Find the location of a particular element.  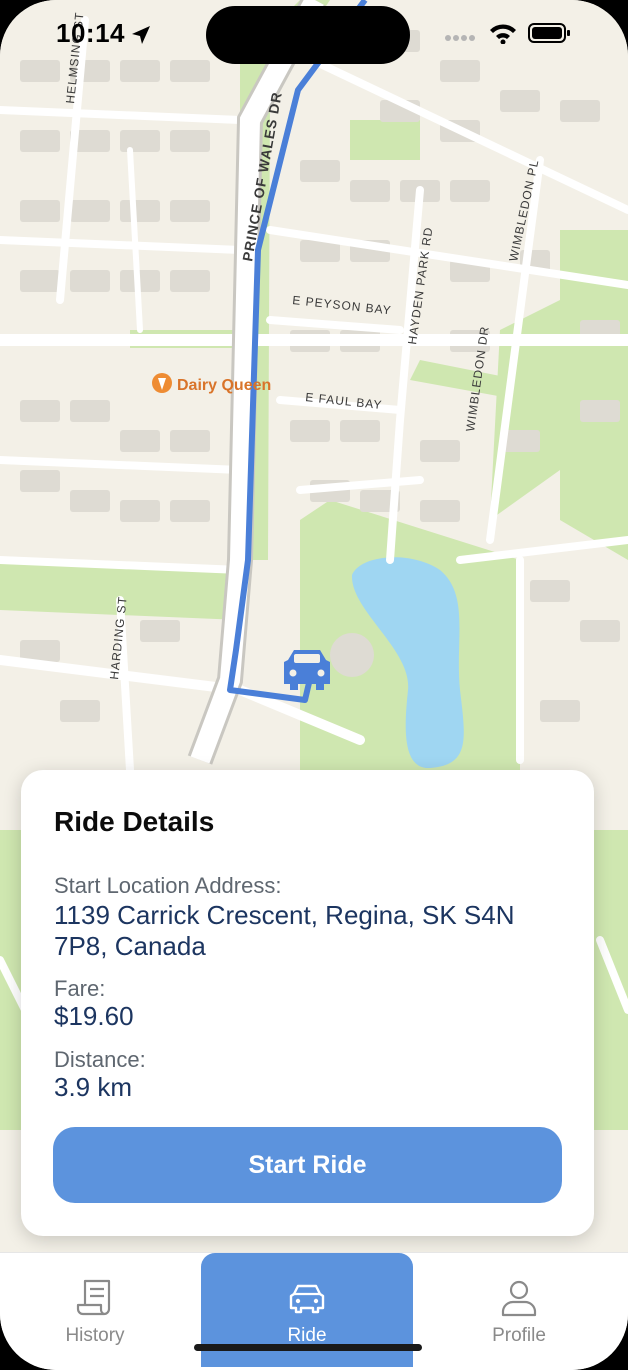

tab-history: History is located at coordinates (95, 1311).